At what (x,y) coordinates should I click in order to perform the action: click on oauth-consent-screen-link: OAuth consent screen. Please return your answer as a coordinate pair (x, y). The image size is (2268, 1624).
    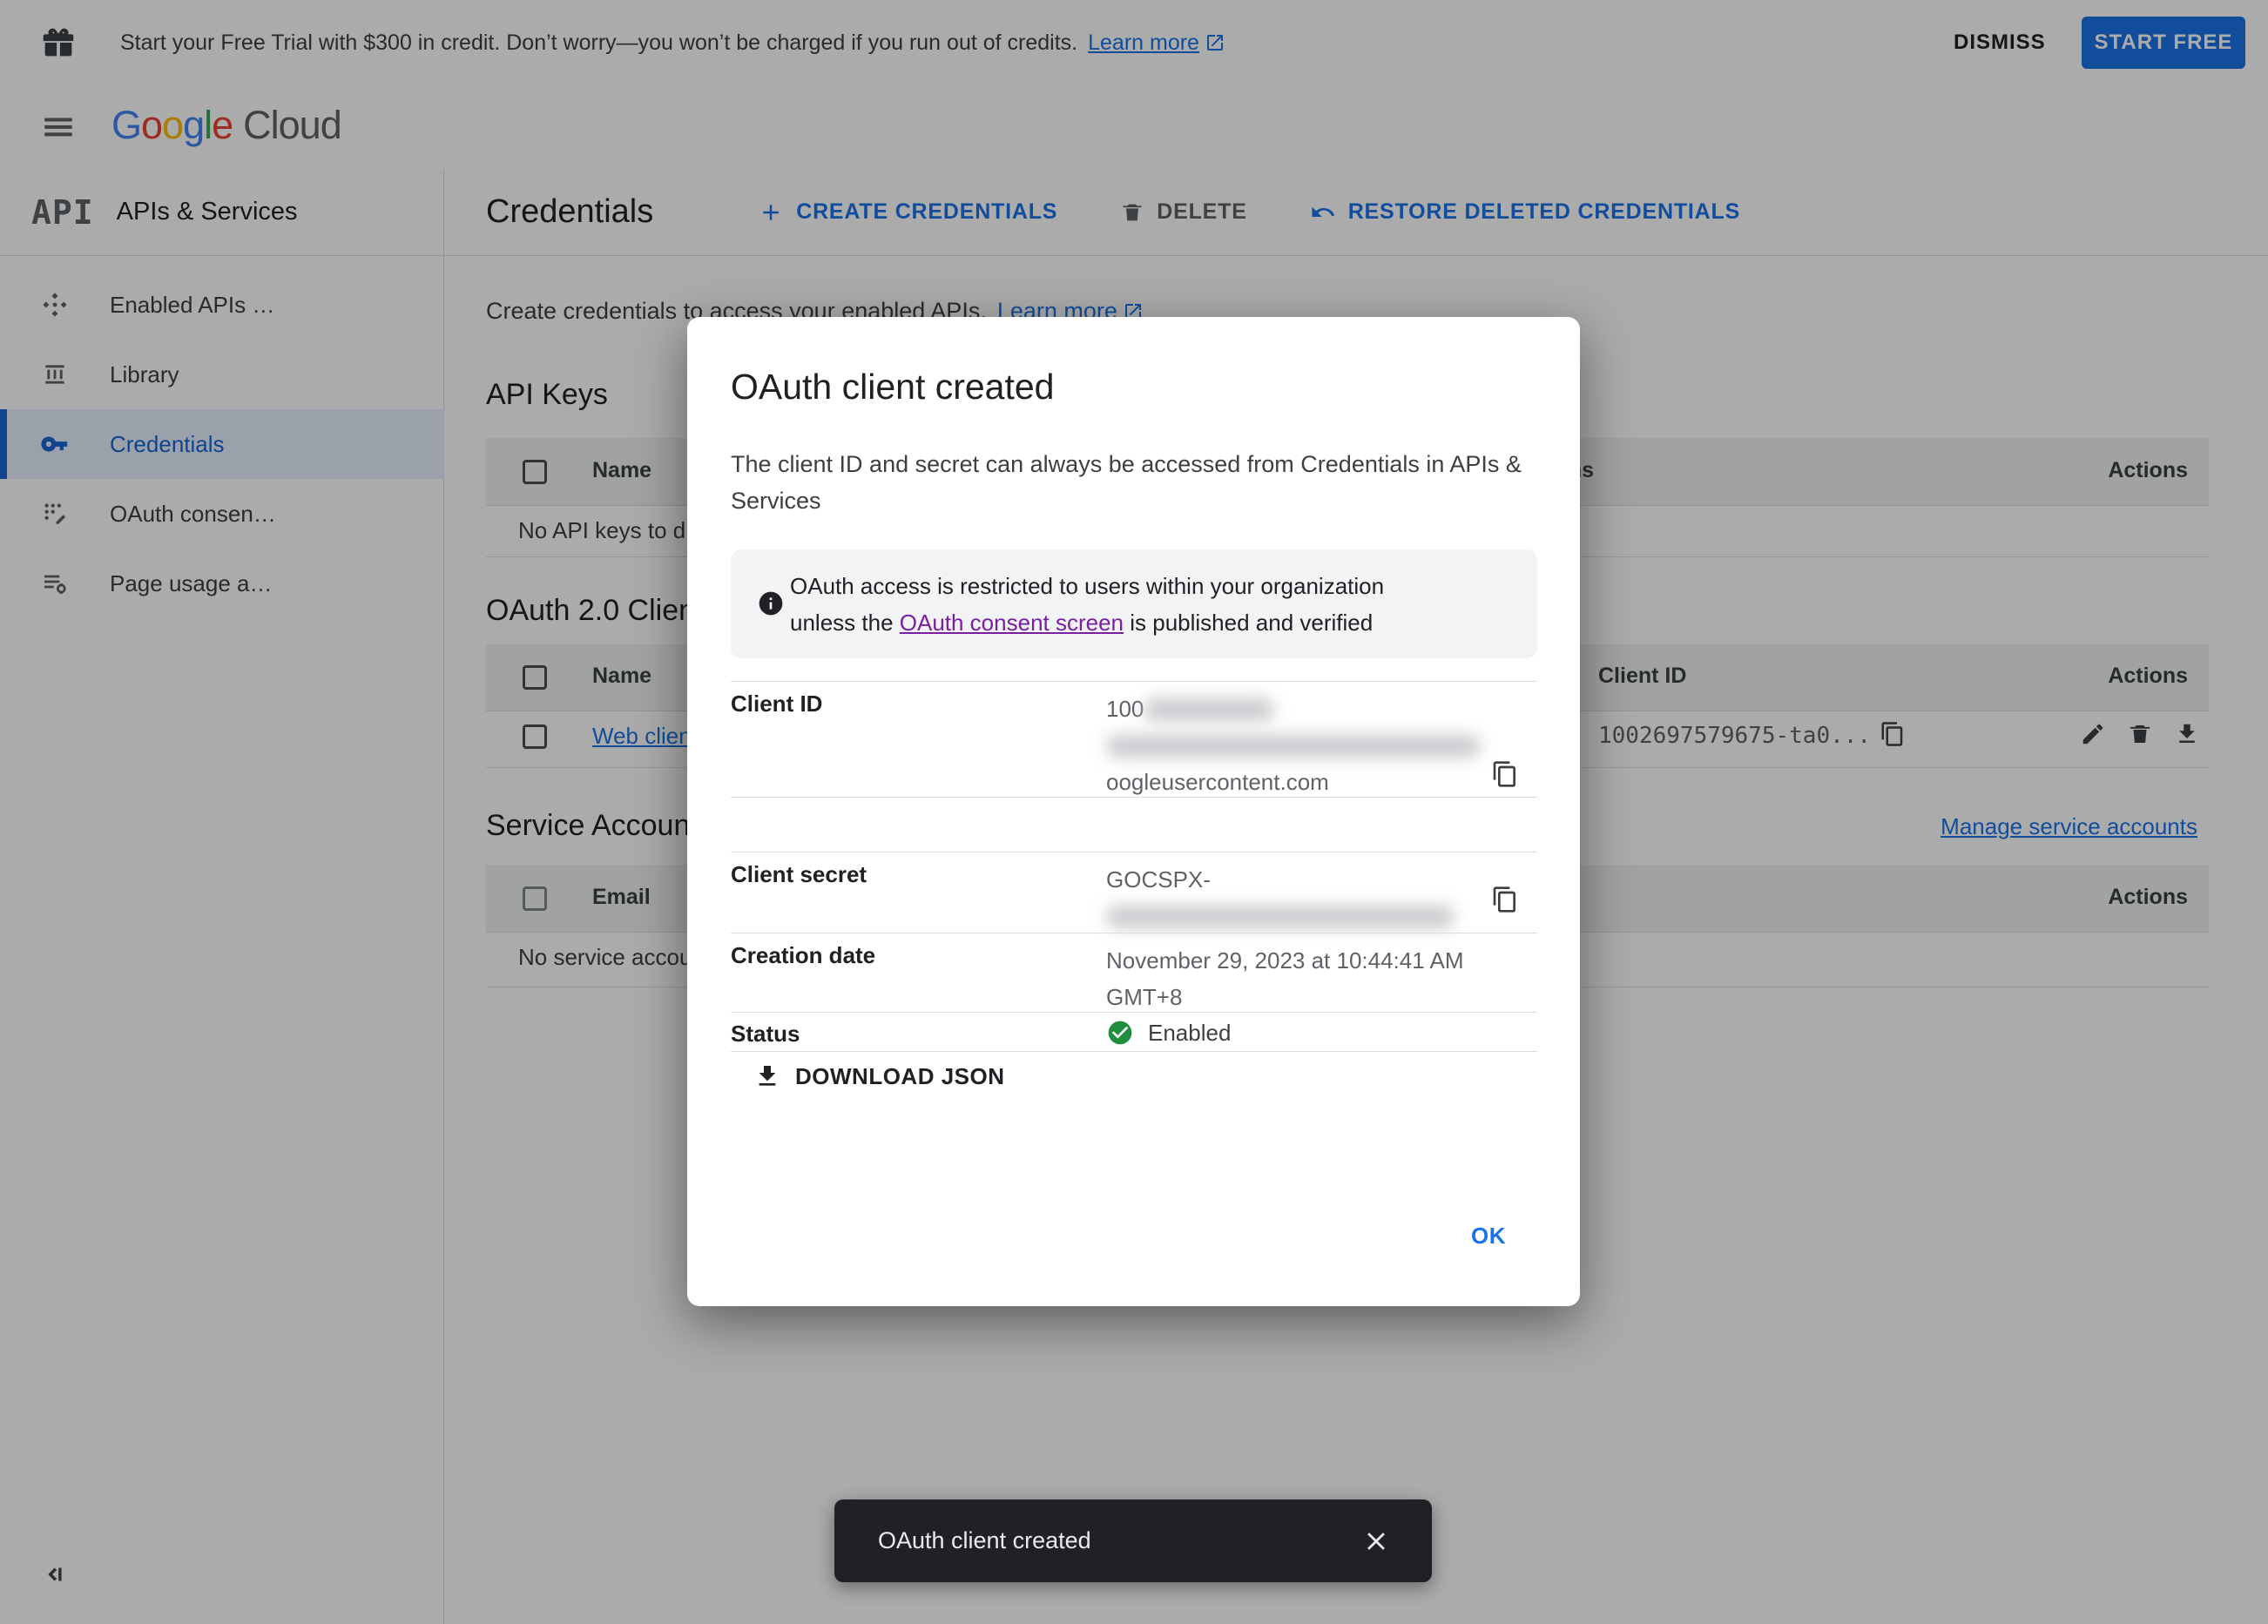
    Looking at the image, I should click on (1012, 623).